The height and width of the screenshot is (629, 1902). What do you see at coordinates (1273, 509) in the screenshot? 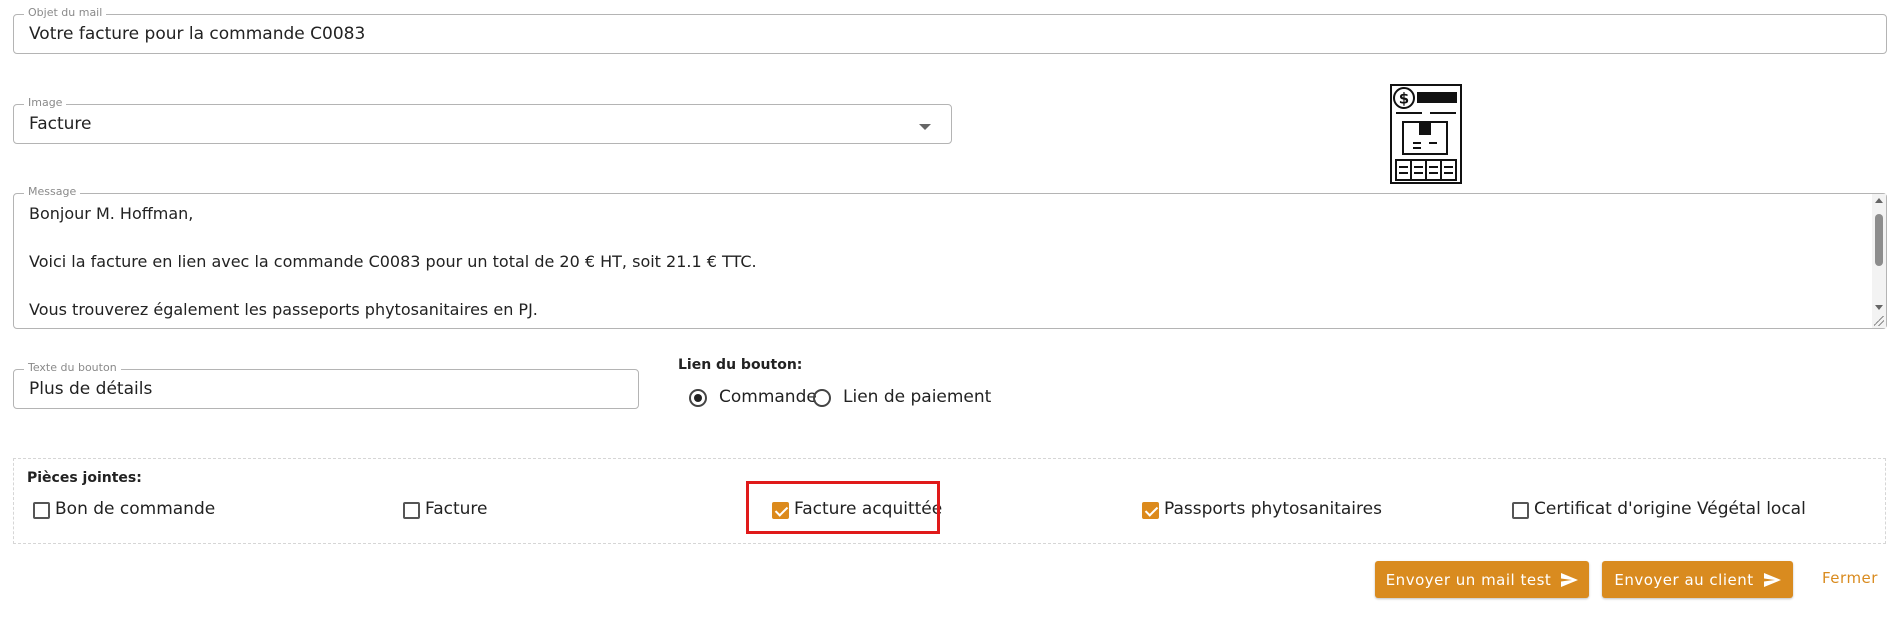
I see `checkbox-passports-phytosanitaires-label: Passports phytosanitaires` at bounding box center [1273, 509].